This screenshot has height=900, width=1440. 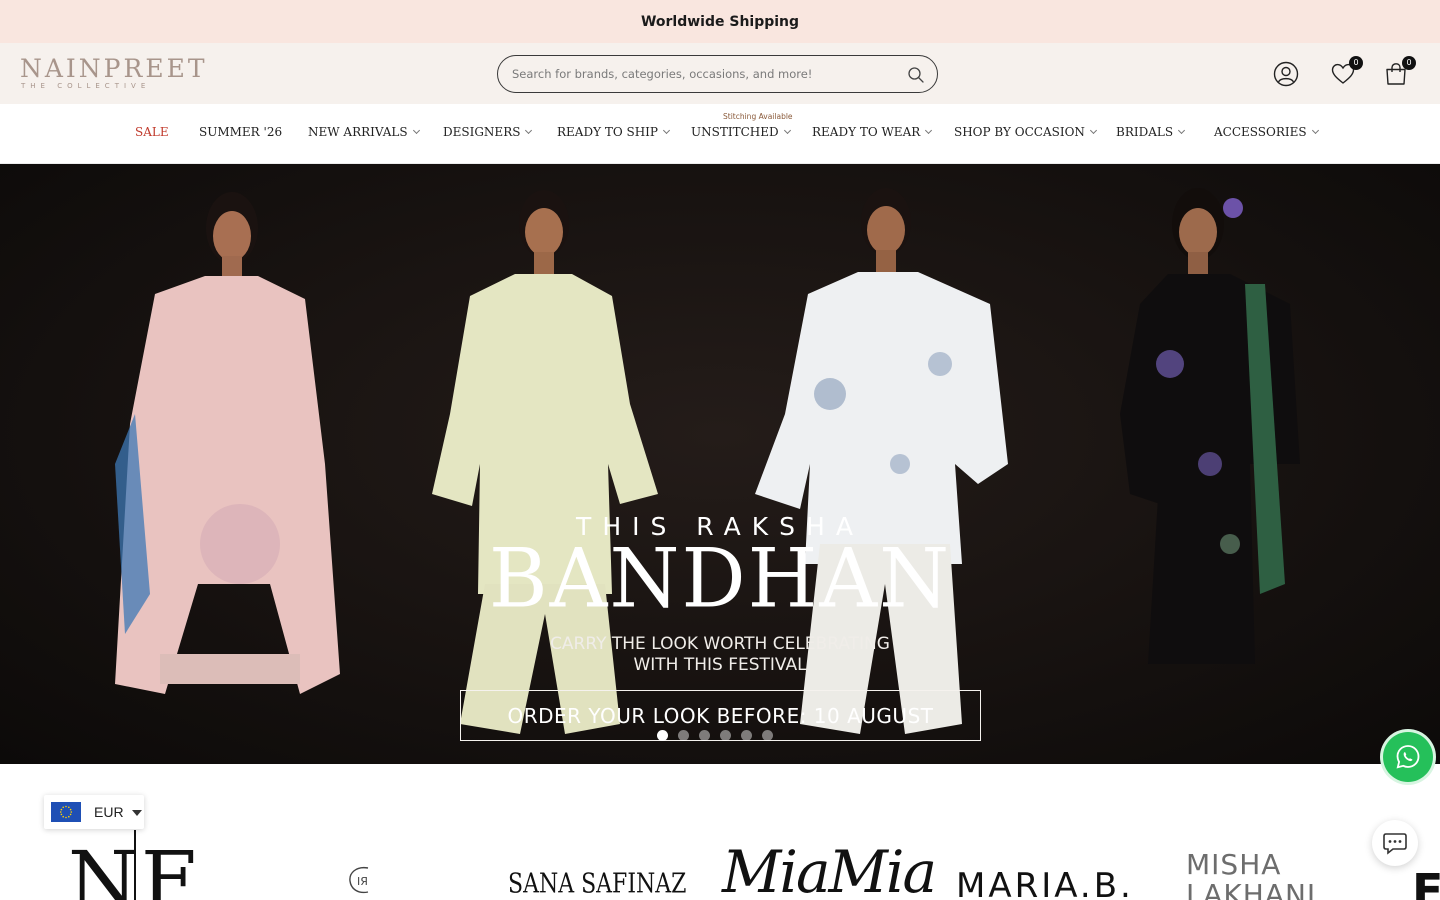 What do you see at coordinates (358, 132) in the screenshot?
I see `nav-item-label: NEW ARRIVALS` at bounding box center [358, 132].